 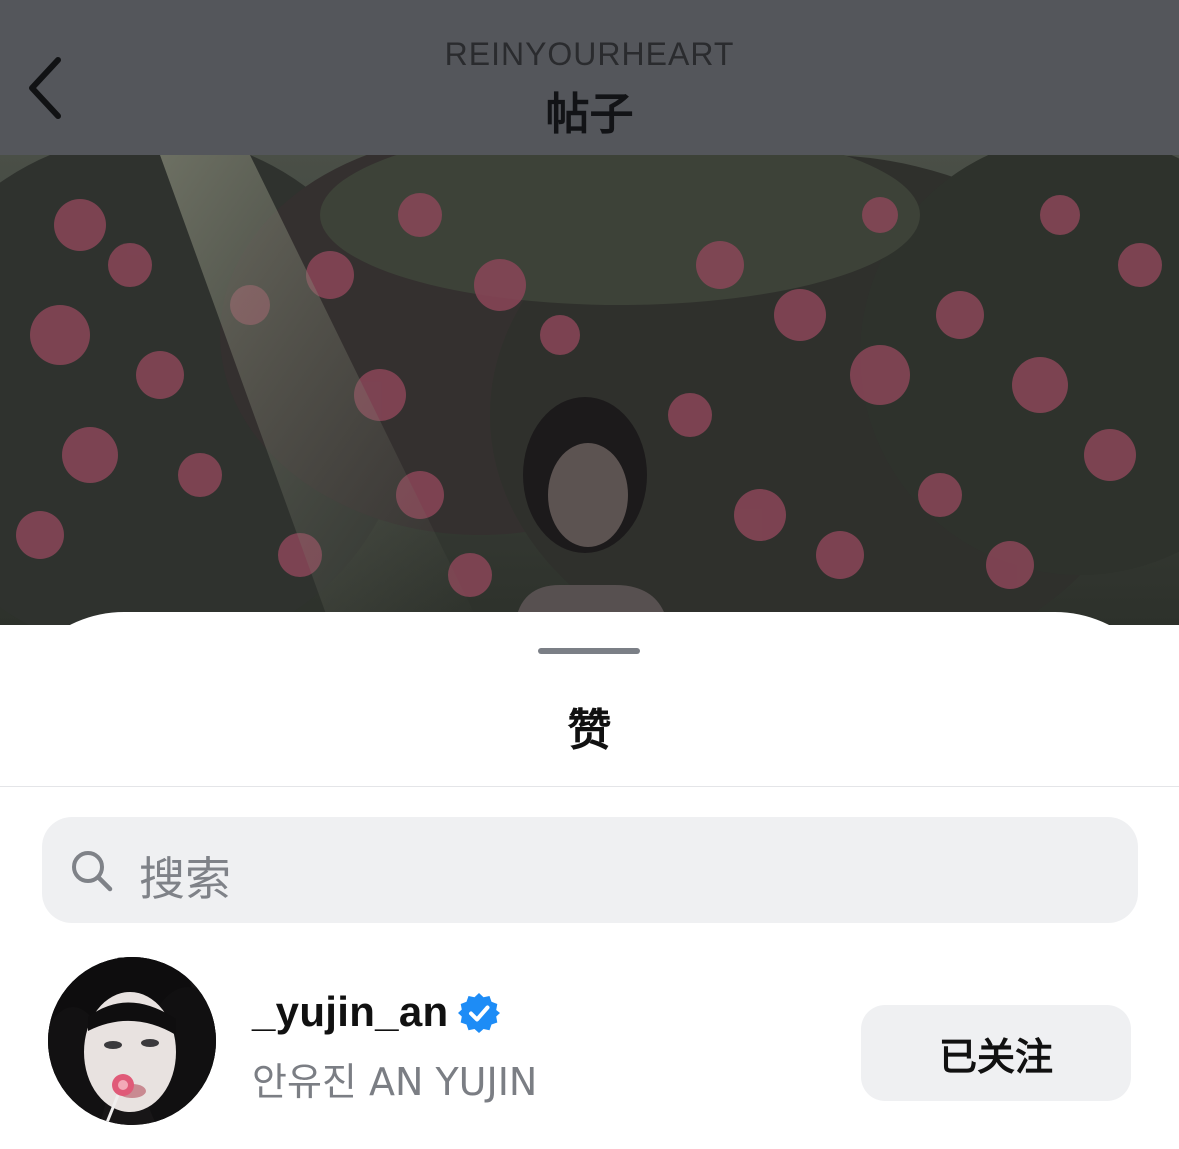 What do you see at coordinates (589, 114) in the screenshot?
I see `page-title: 帖子` at bounding box center [589, 114].